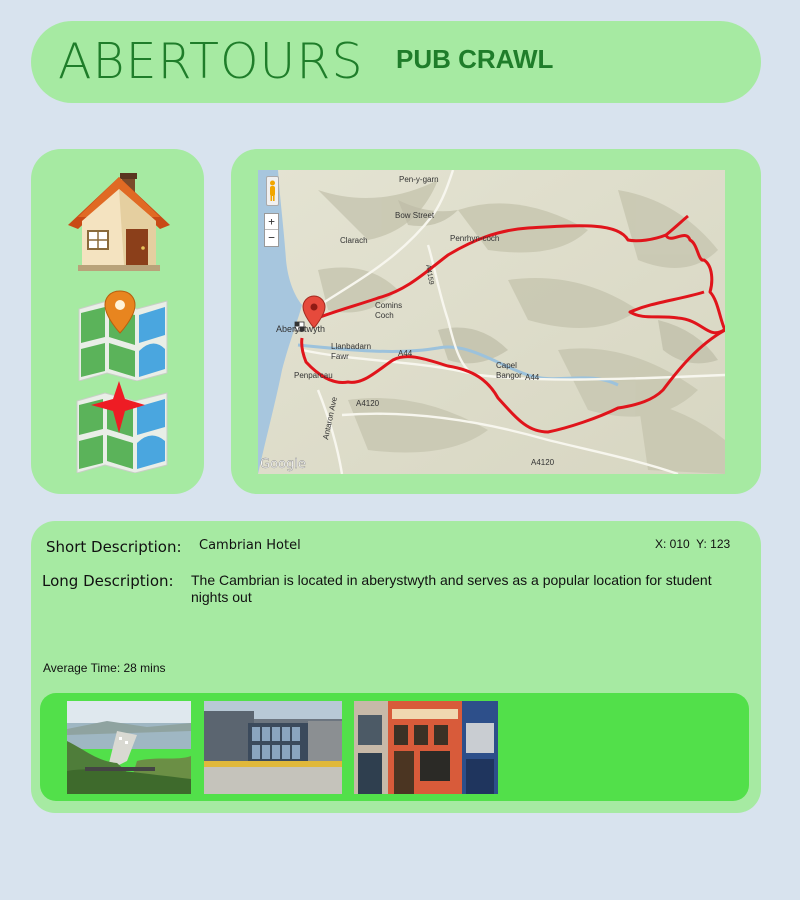 Image resolution: width=800 pixels, height=900 pixels. I want to click on zoom-out-button: −, so click(271, 237).